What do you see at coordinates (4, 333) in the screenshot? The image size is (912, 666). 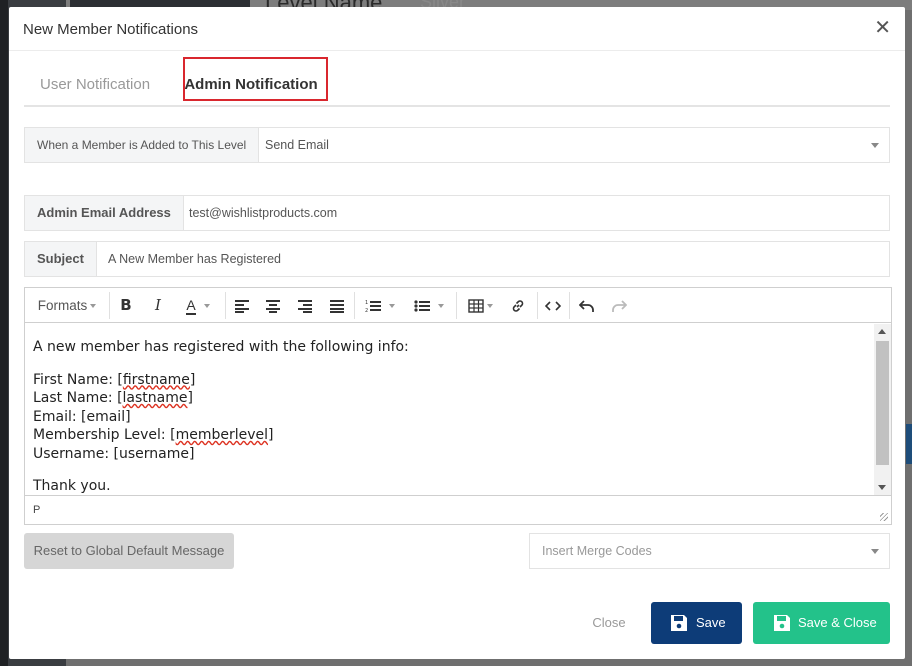 I see `background-sidebar-edge` at bounding box center [4, 333].